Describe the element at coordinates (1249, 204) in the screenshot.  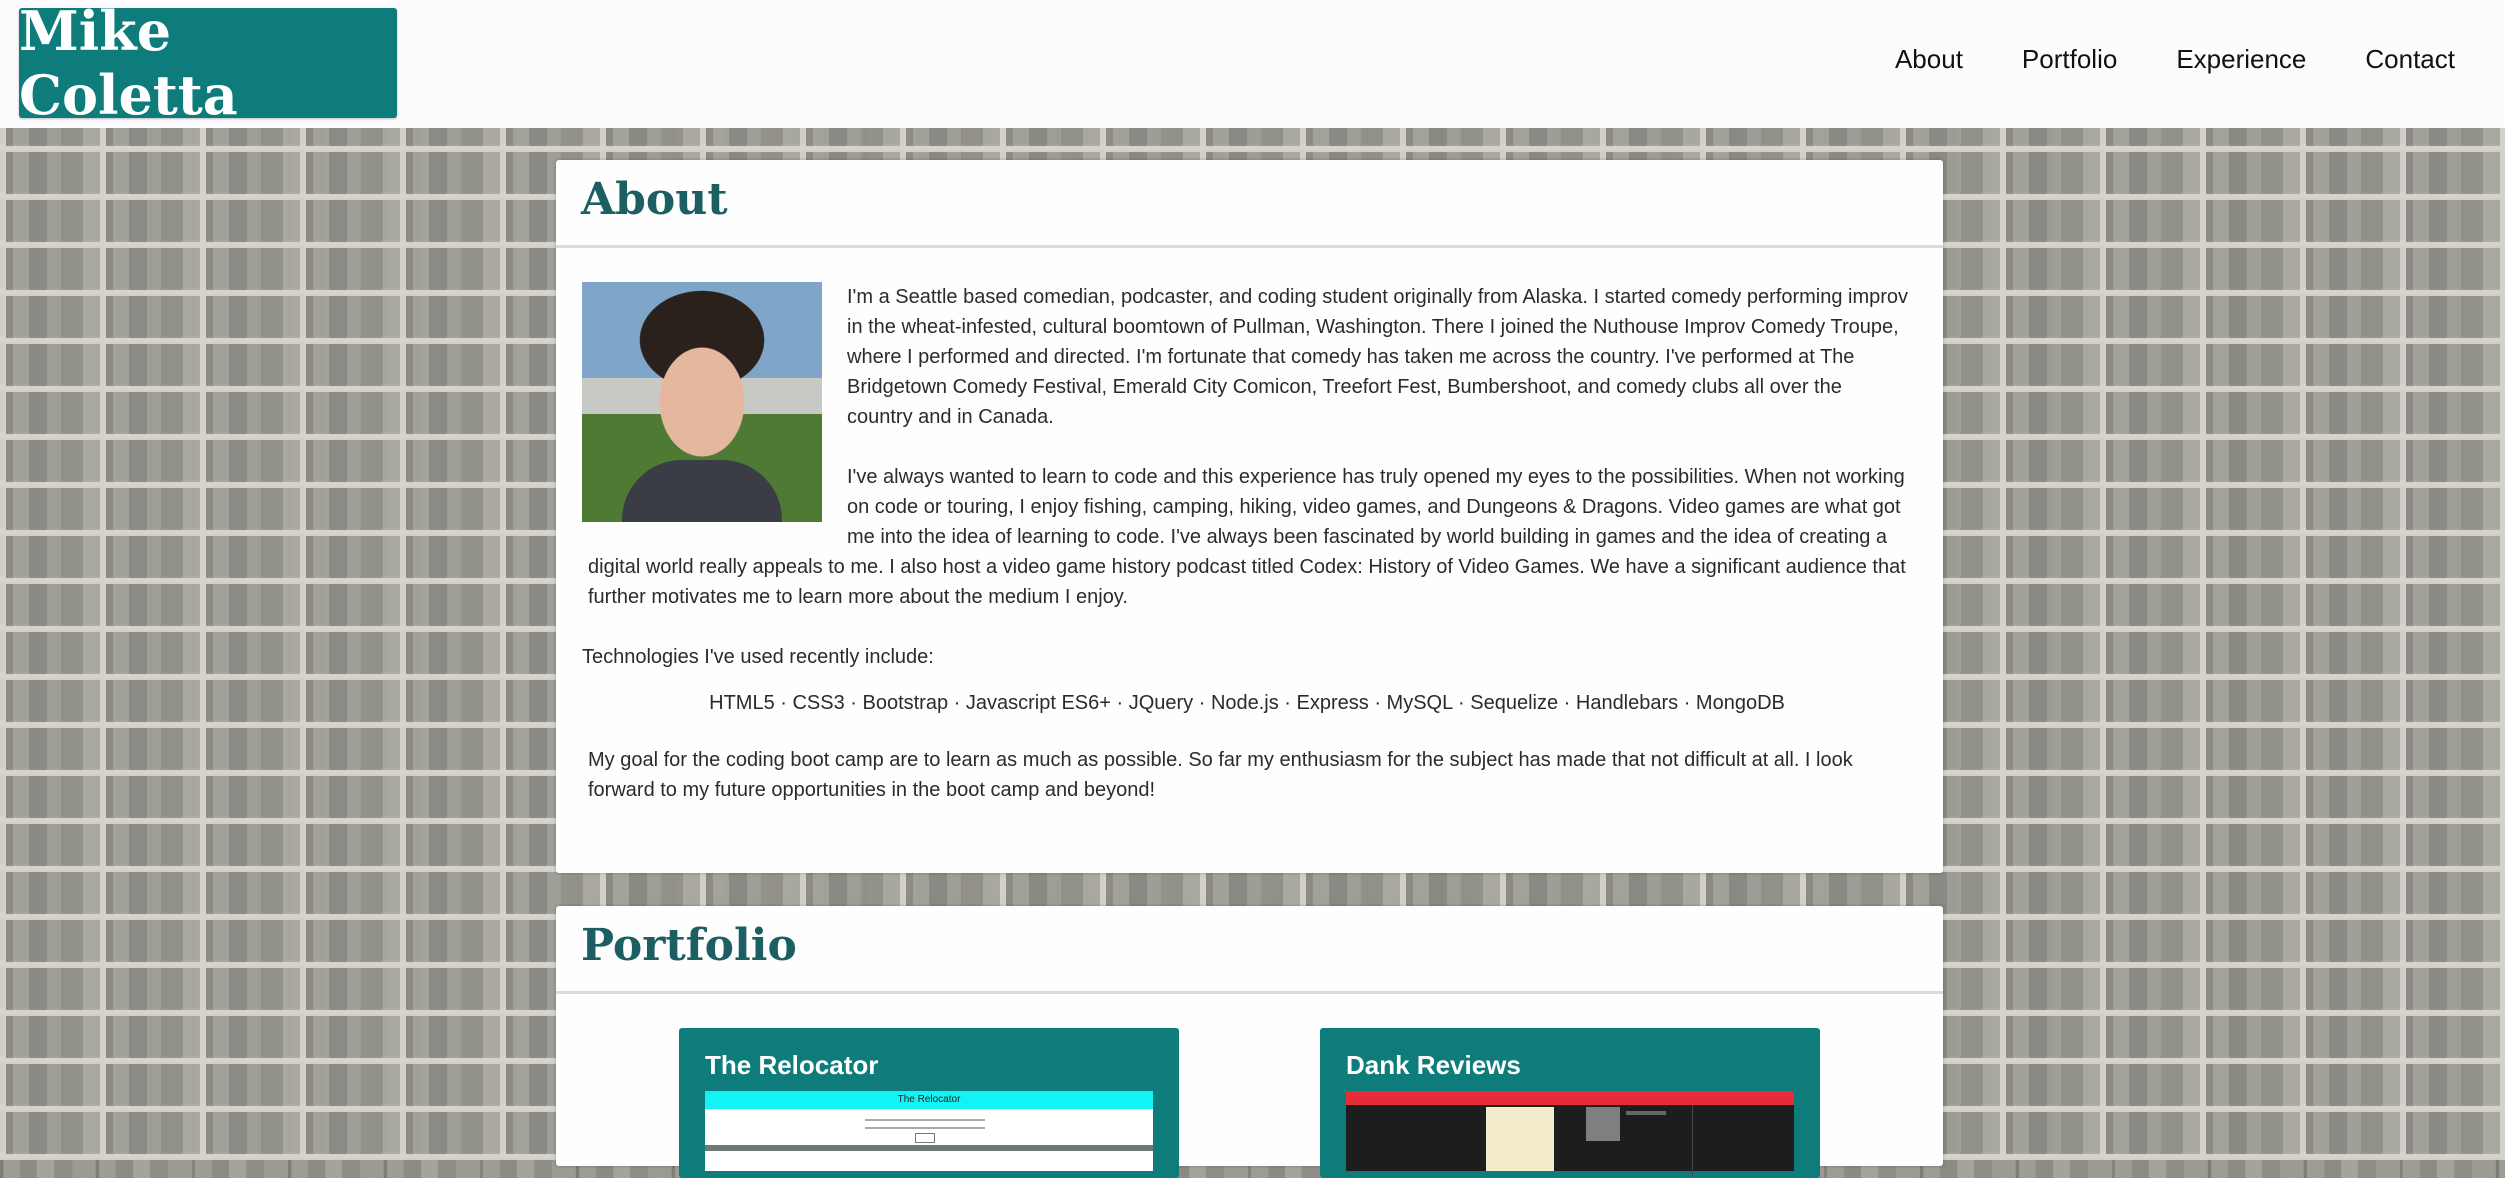
I see `about-header: About` at that location.